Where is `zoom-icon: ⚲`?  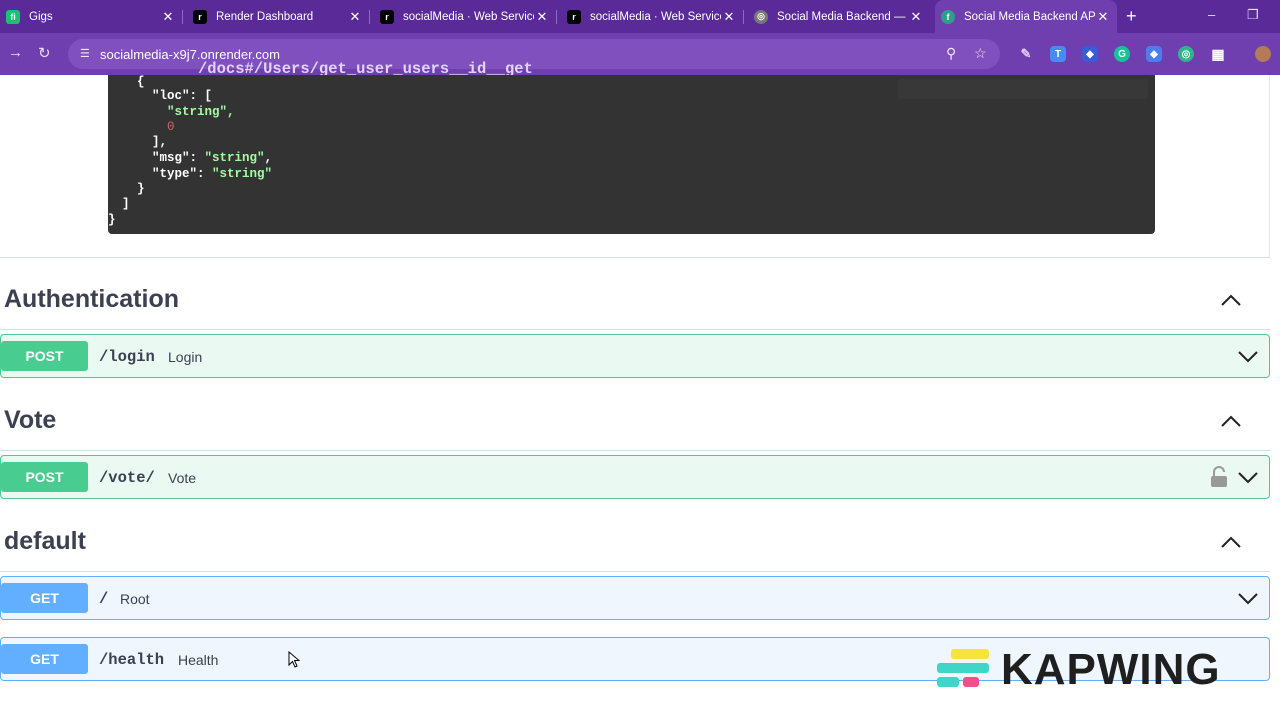
zoom-icon: ⚲ is located at coordinates (951, 53).